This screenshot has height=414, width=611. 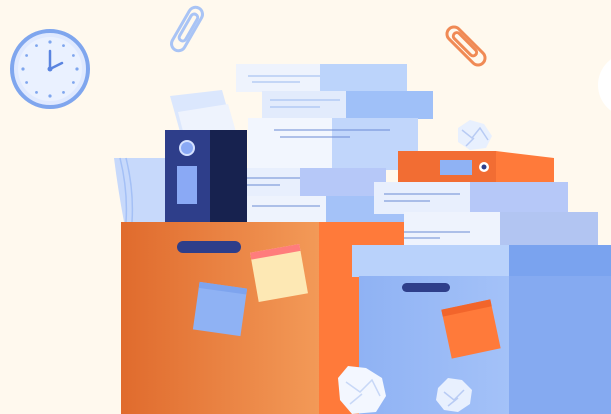 What do you see at coordinates (476, 166) in the screenshot?
I see `folder-icon` at bounding box center [476, 166].